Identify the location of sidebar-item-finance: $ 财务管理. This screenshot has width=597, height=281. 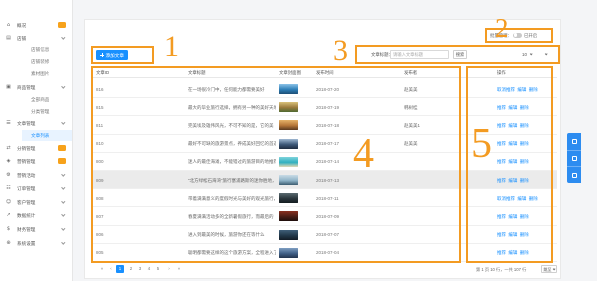
(36, 229).